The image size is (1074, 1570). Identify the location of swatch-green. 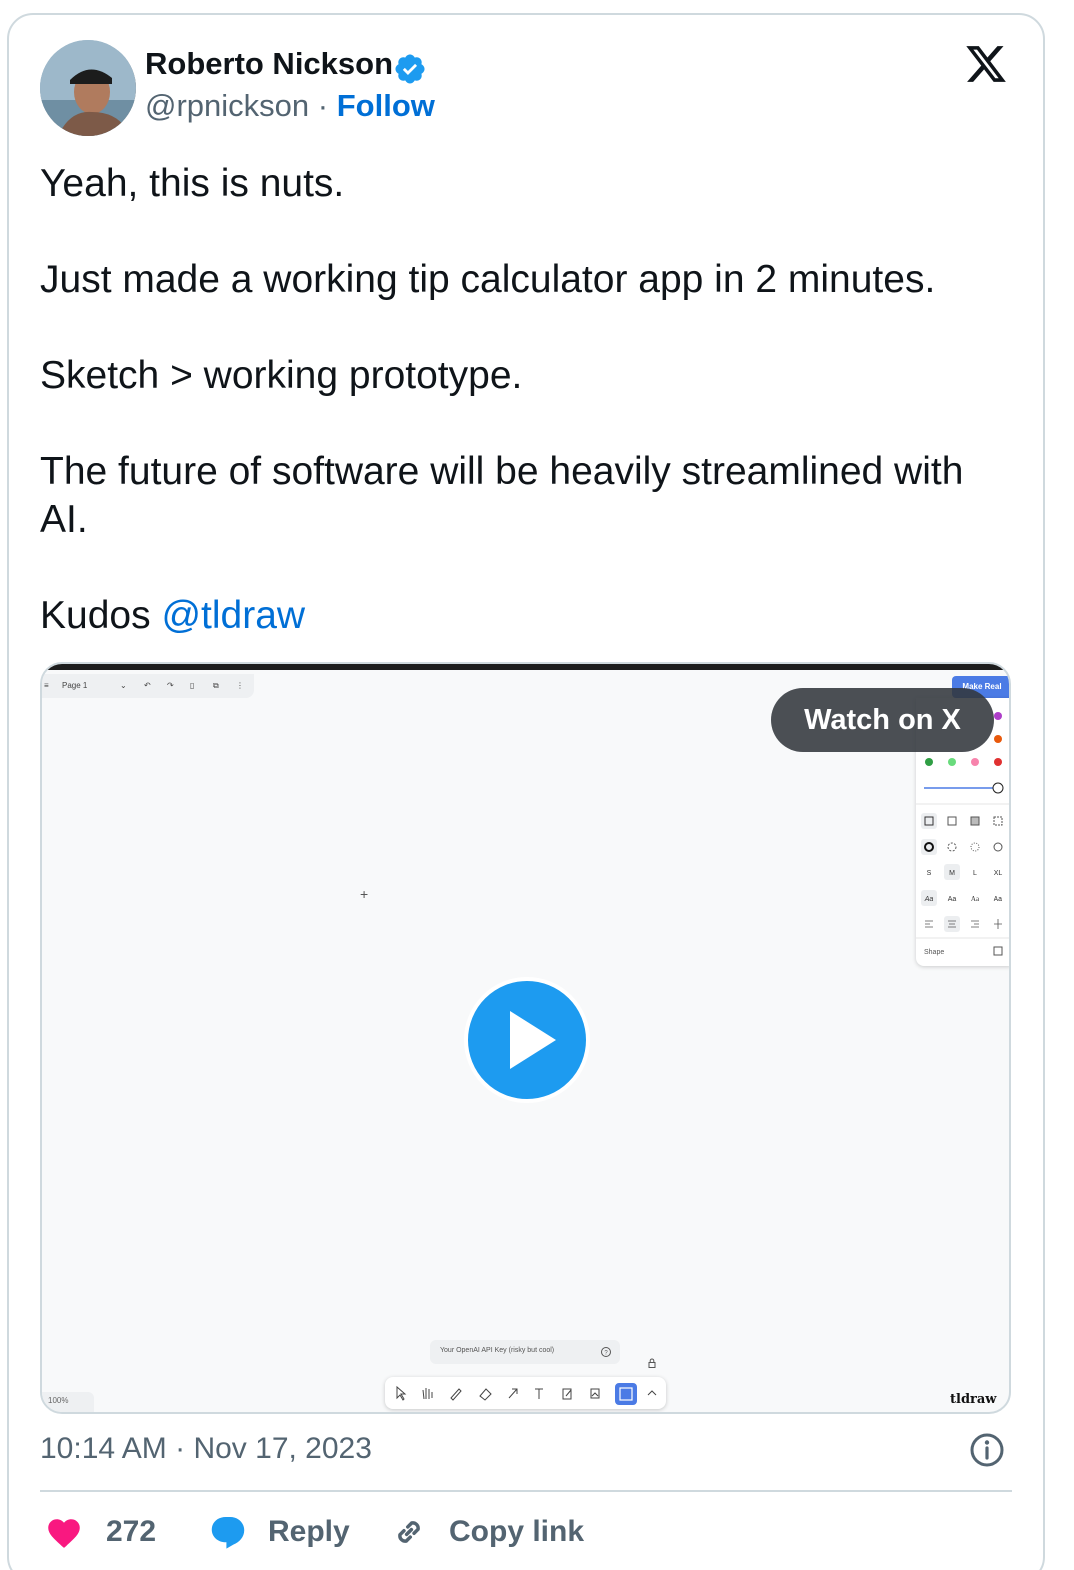
(929, 762).